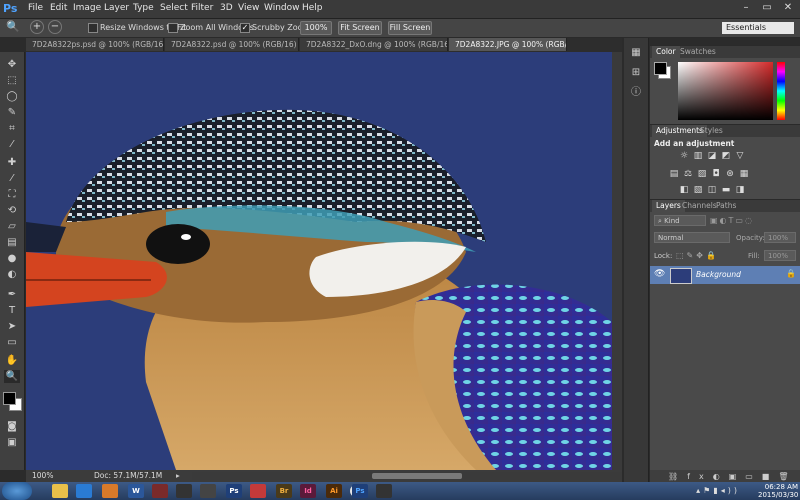 This screenshot has height=500, width=800. What do you see at coordinates (12, 144) in the screenshot?
I see `eyedropper-tool-icon: ⁄` at bounding box center [12, 144].